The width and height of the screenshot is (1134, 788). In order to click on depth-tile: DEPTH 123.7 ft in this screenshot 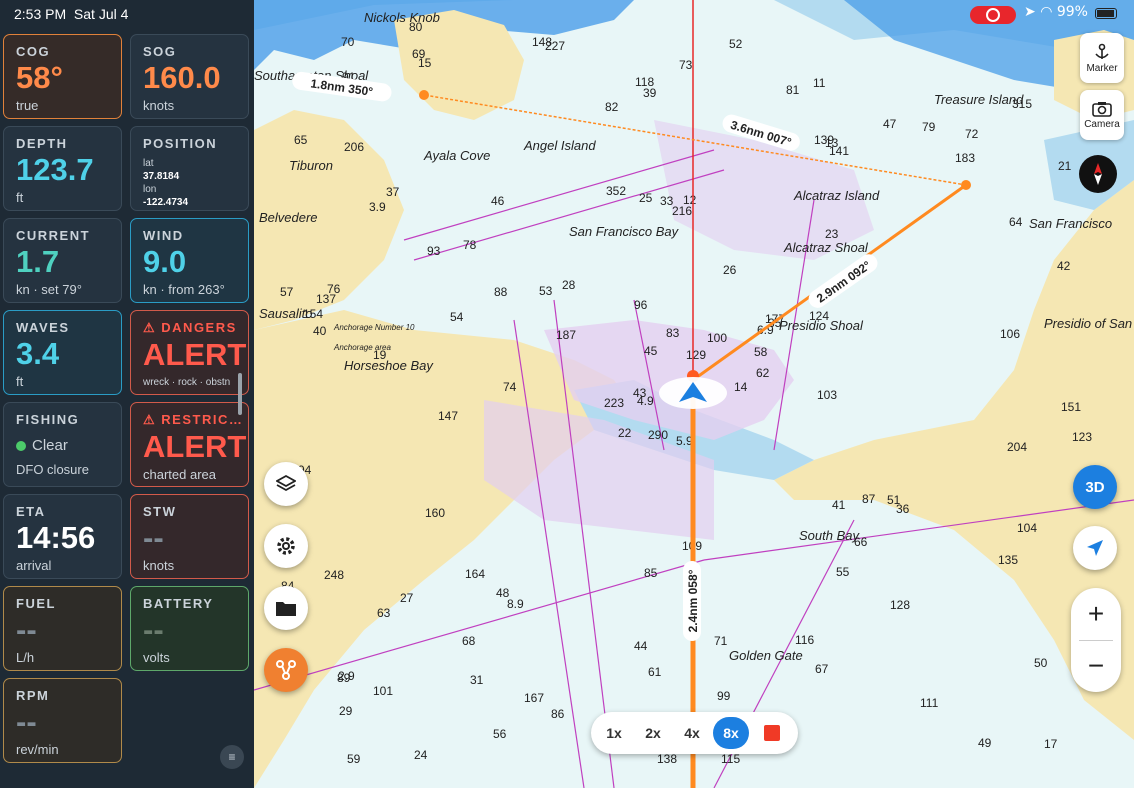, I will do `click(62, 168)`.